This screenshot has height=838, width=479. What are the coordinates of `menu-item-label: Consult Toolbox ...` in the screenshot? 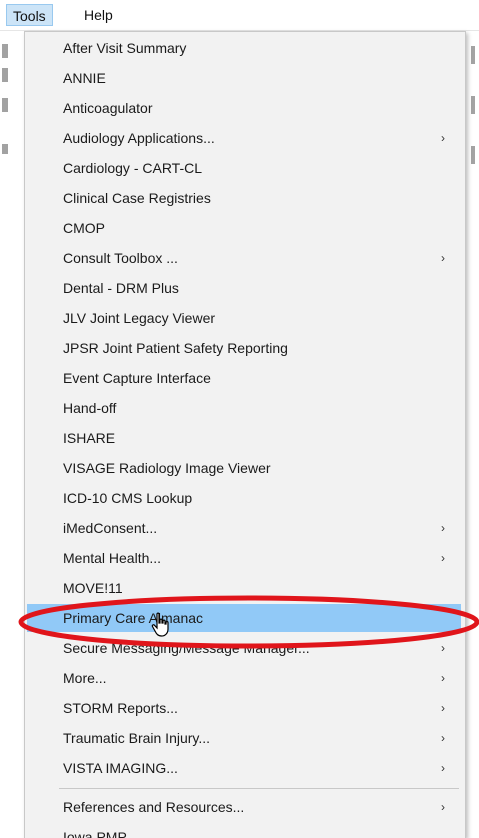 It's located at (120, 258).